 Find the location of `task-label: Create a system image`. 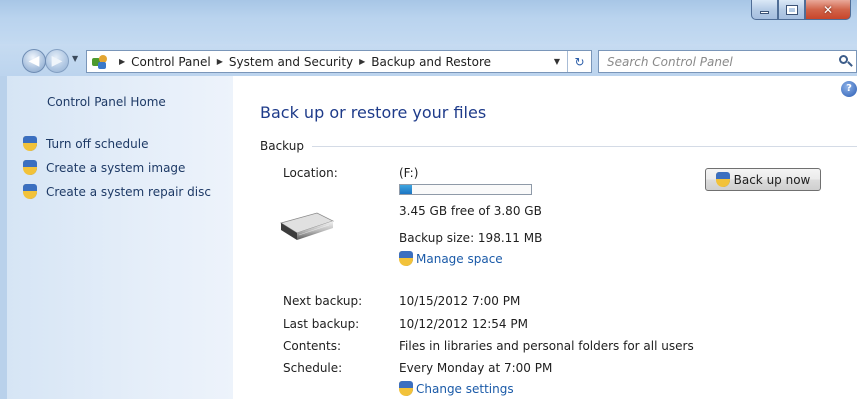

task-label: Create a system image is located at coordinates (116, 167).